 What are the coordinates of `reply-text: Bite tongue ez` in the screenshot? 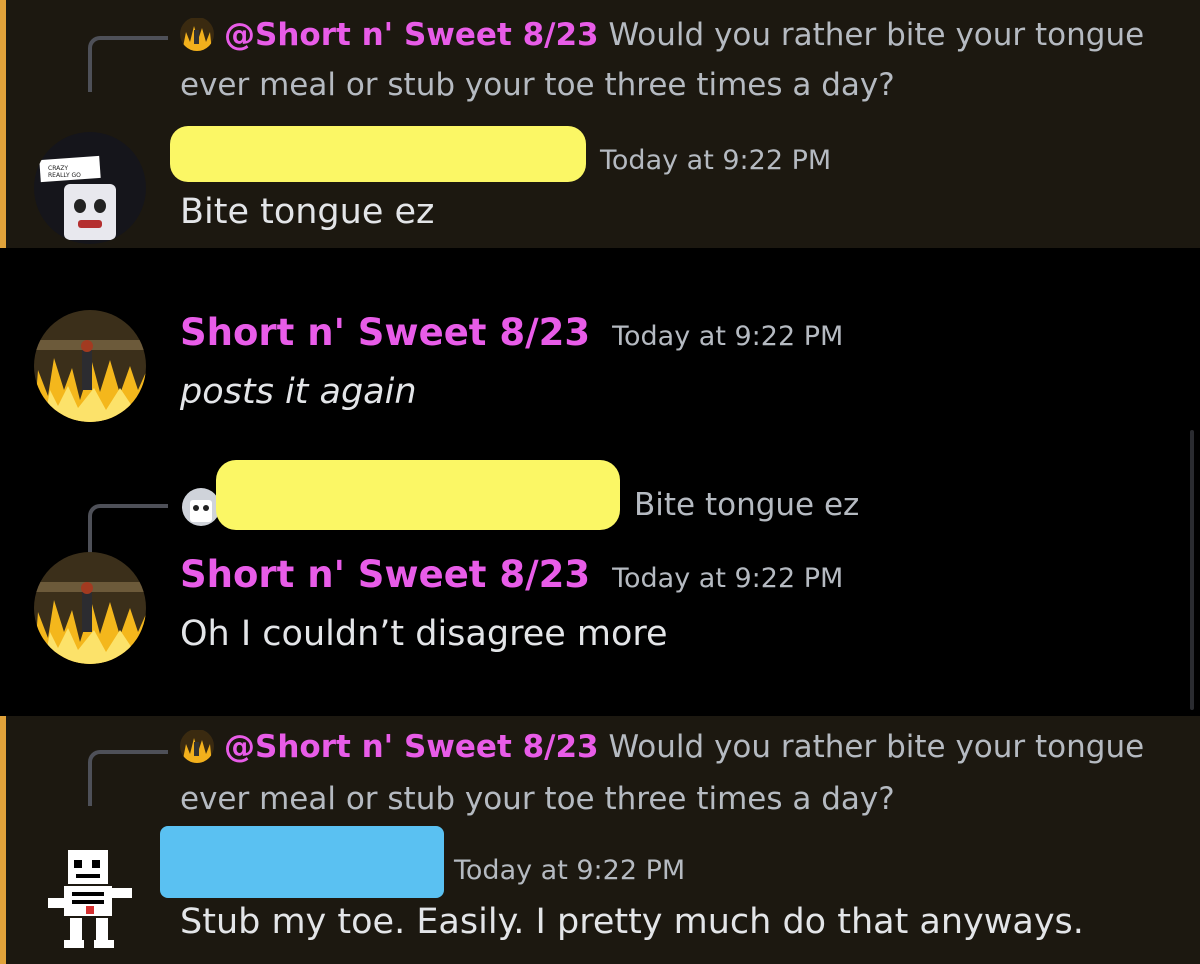 It's located at (746, 505).